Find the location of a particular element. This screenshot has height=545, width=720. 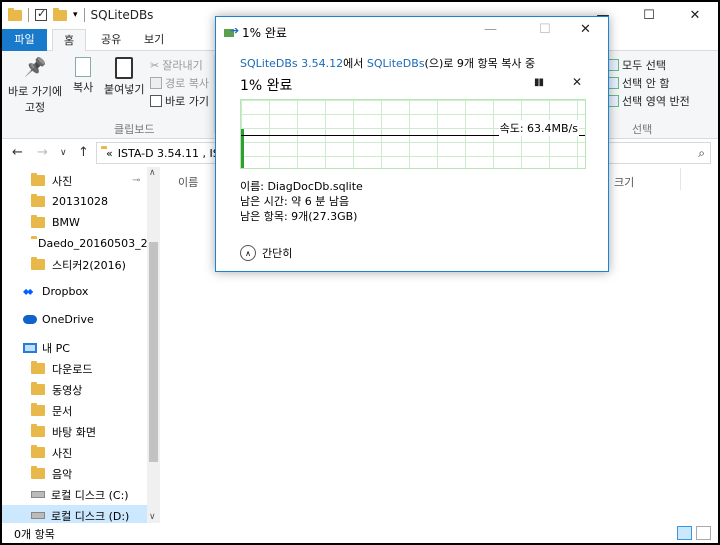

nav-item-label: 사진 is located at coordinates (62, 453).